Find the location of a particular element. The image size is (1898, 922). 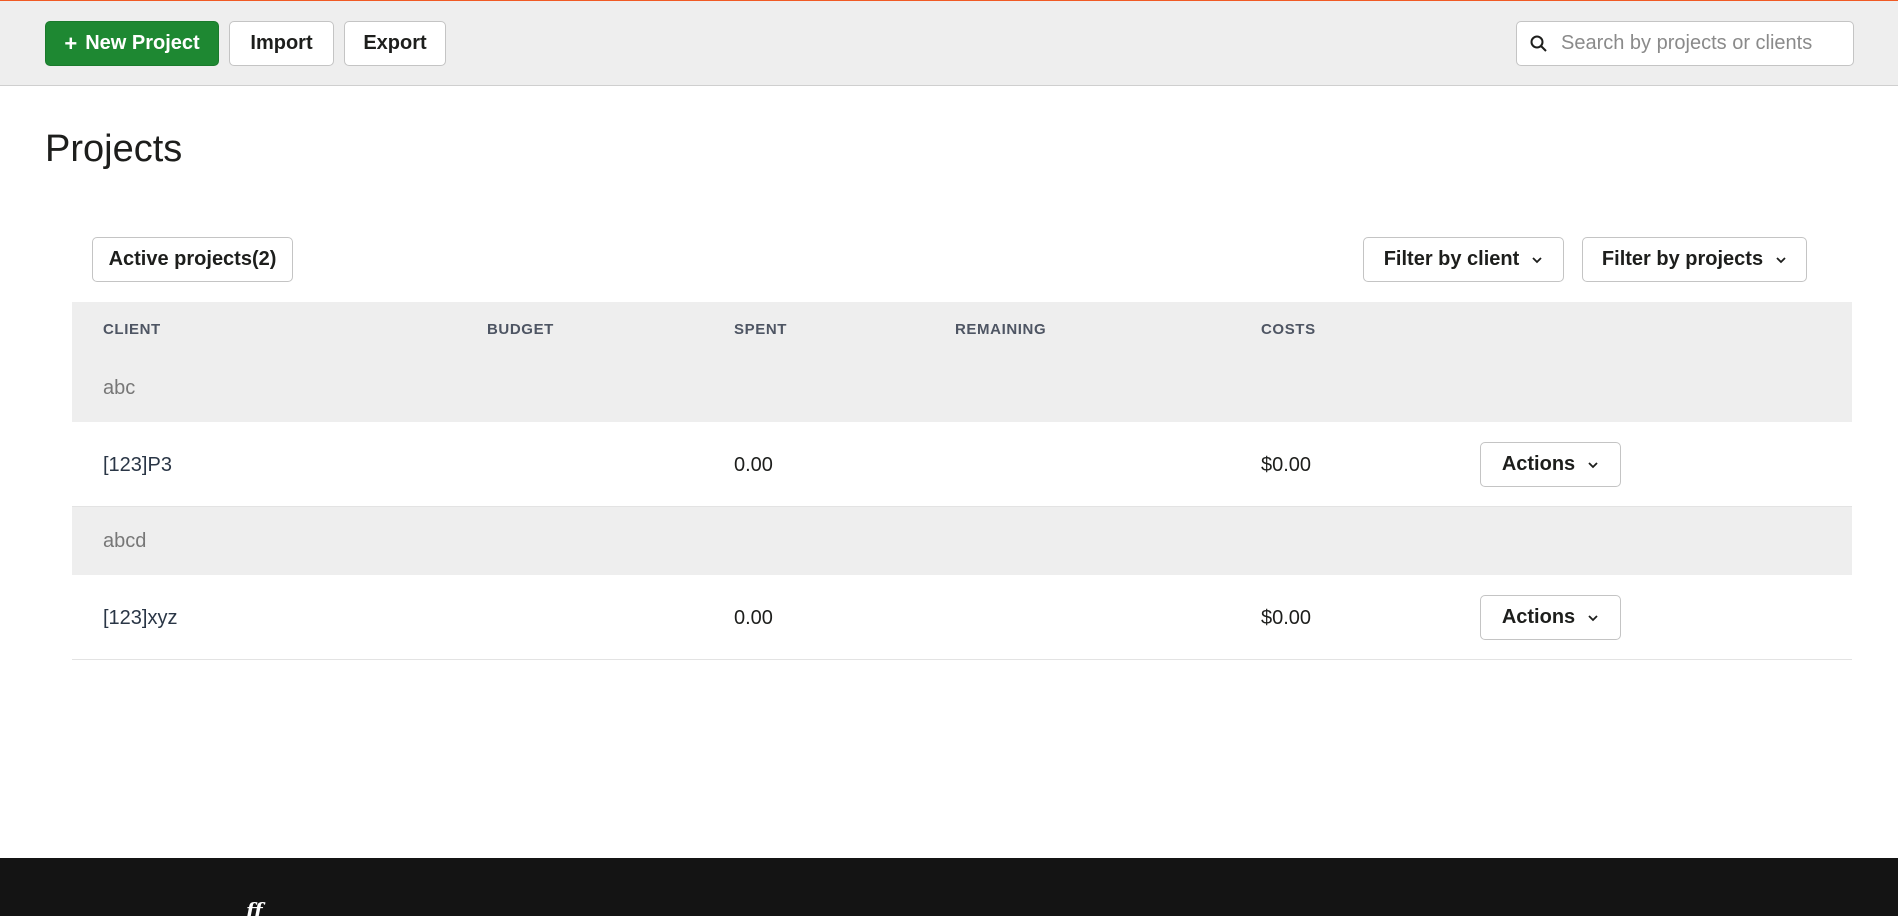

column-header-remaining: REMAINING is located at coordinates (1001, 329).